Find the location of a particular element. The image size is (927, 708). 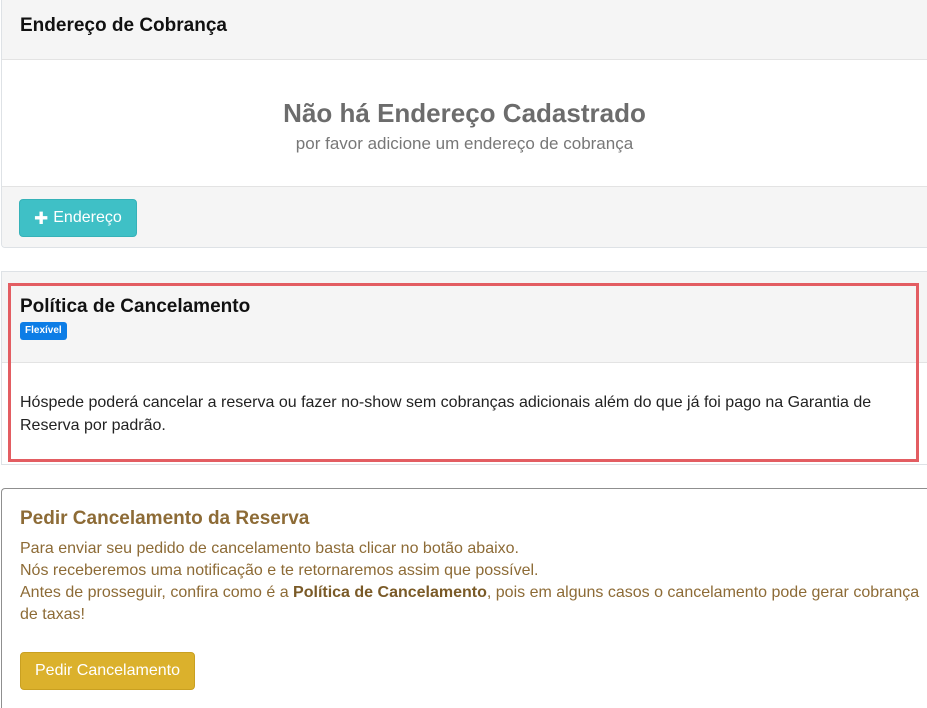

empty-address-title: Não há Endereço Cadastrado is located at coordinates (464, 113).